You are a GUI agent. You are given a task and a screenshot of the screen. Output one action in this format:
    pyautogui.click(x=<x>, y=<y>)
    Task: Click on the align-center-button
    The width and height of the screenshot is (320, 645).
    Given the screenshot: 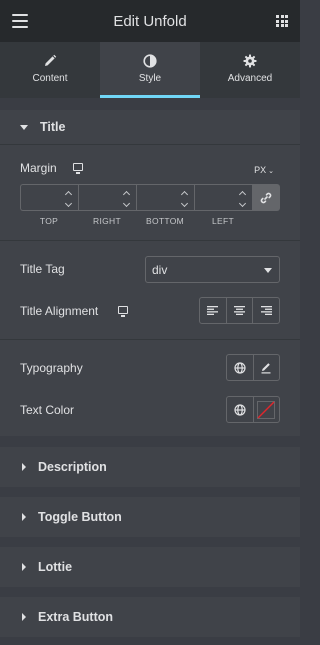 What is the action you would take?
    pyautogui.click(x=240, y=310)
    